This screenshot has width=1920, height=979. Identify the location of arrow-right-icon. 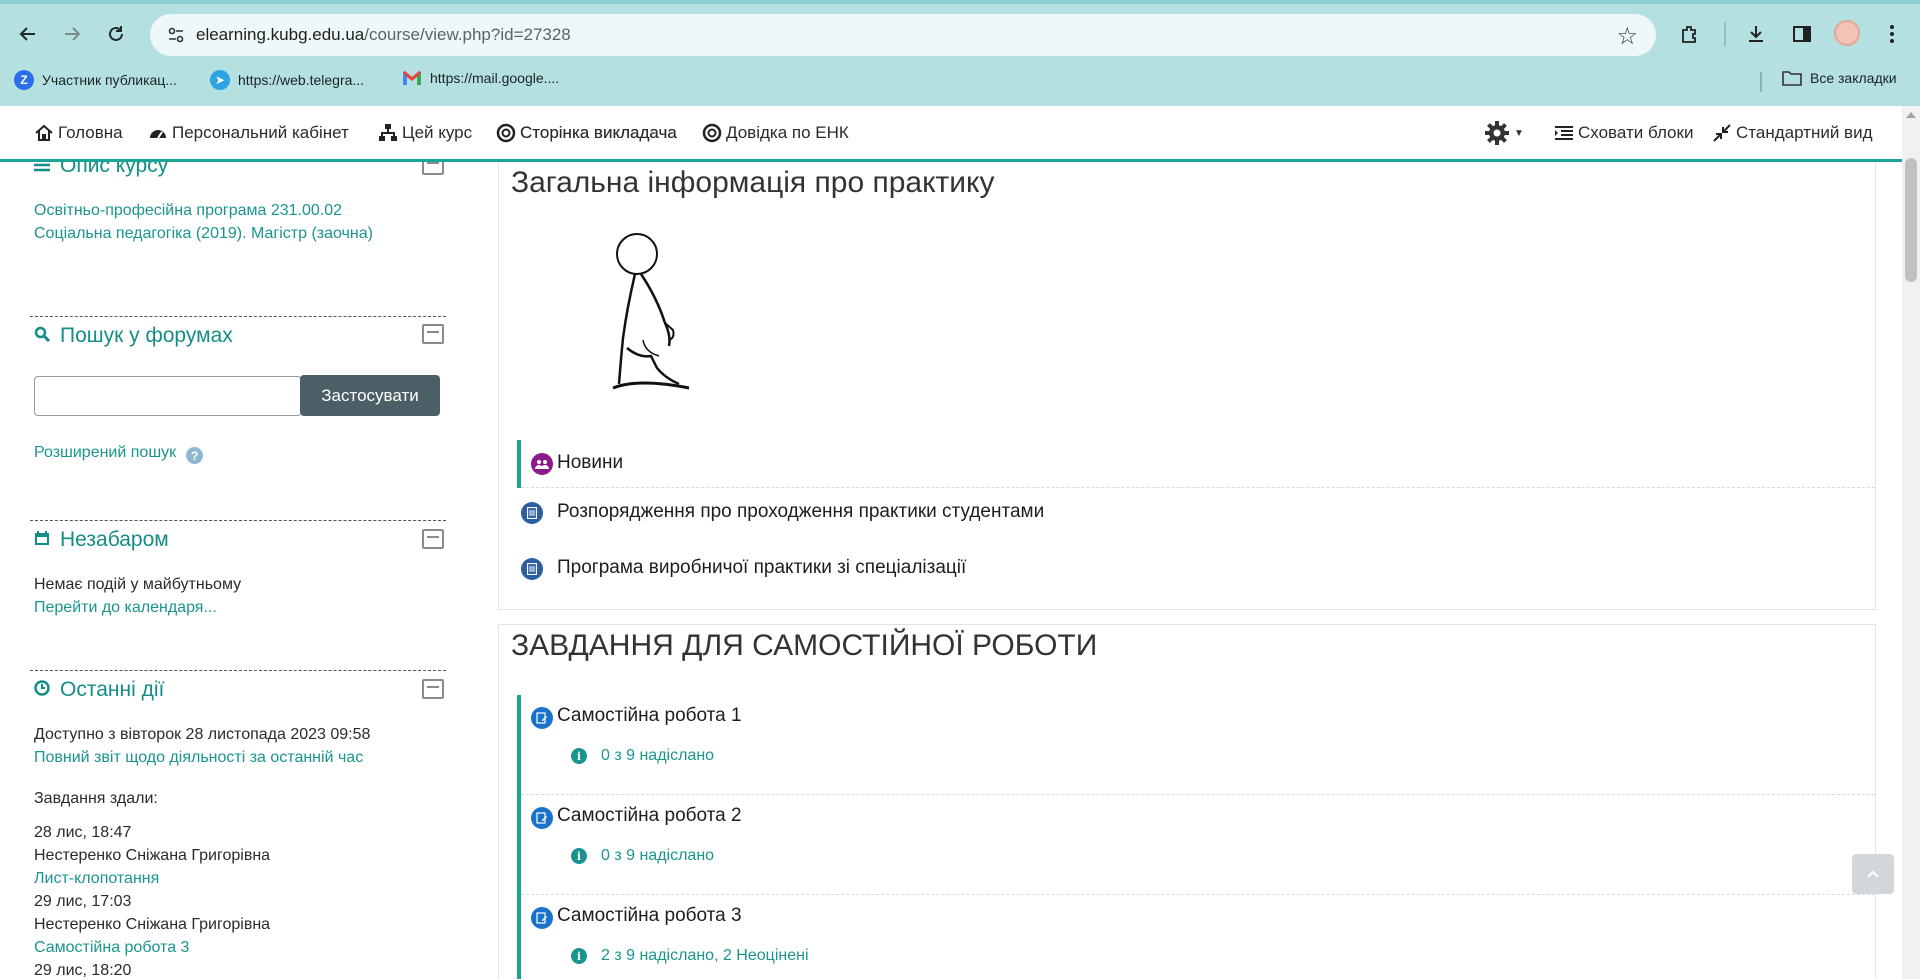
(73, 34).